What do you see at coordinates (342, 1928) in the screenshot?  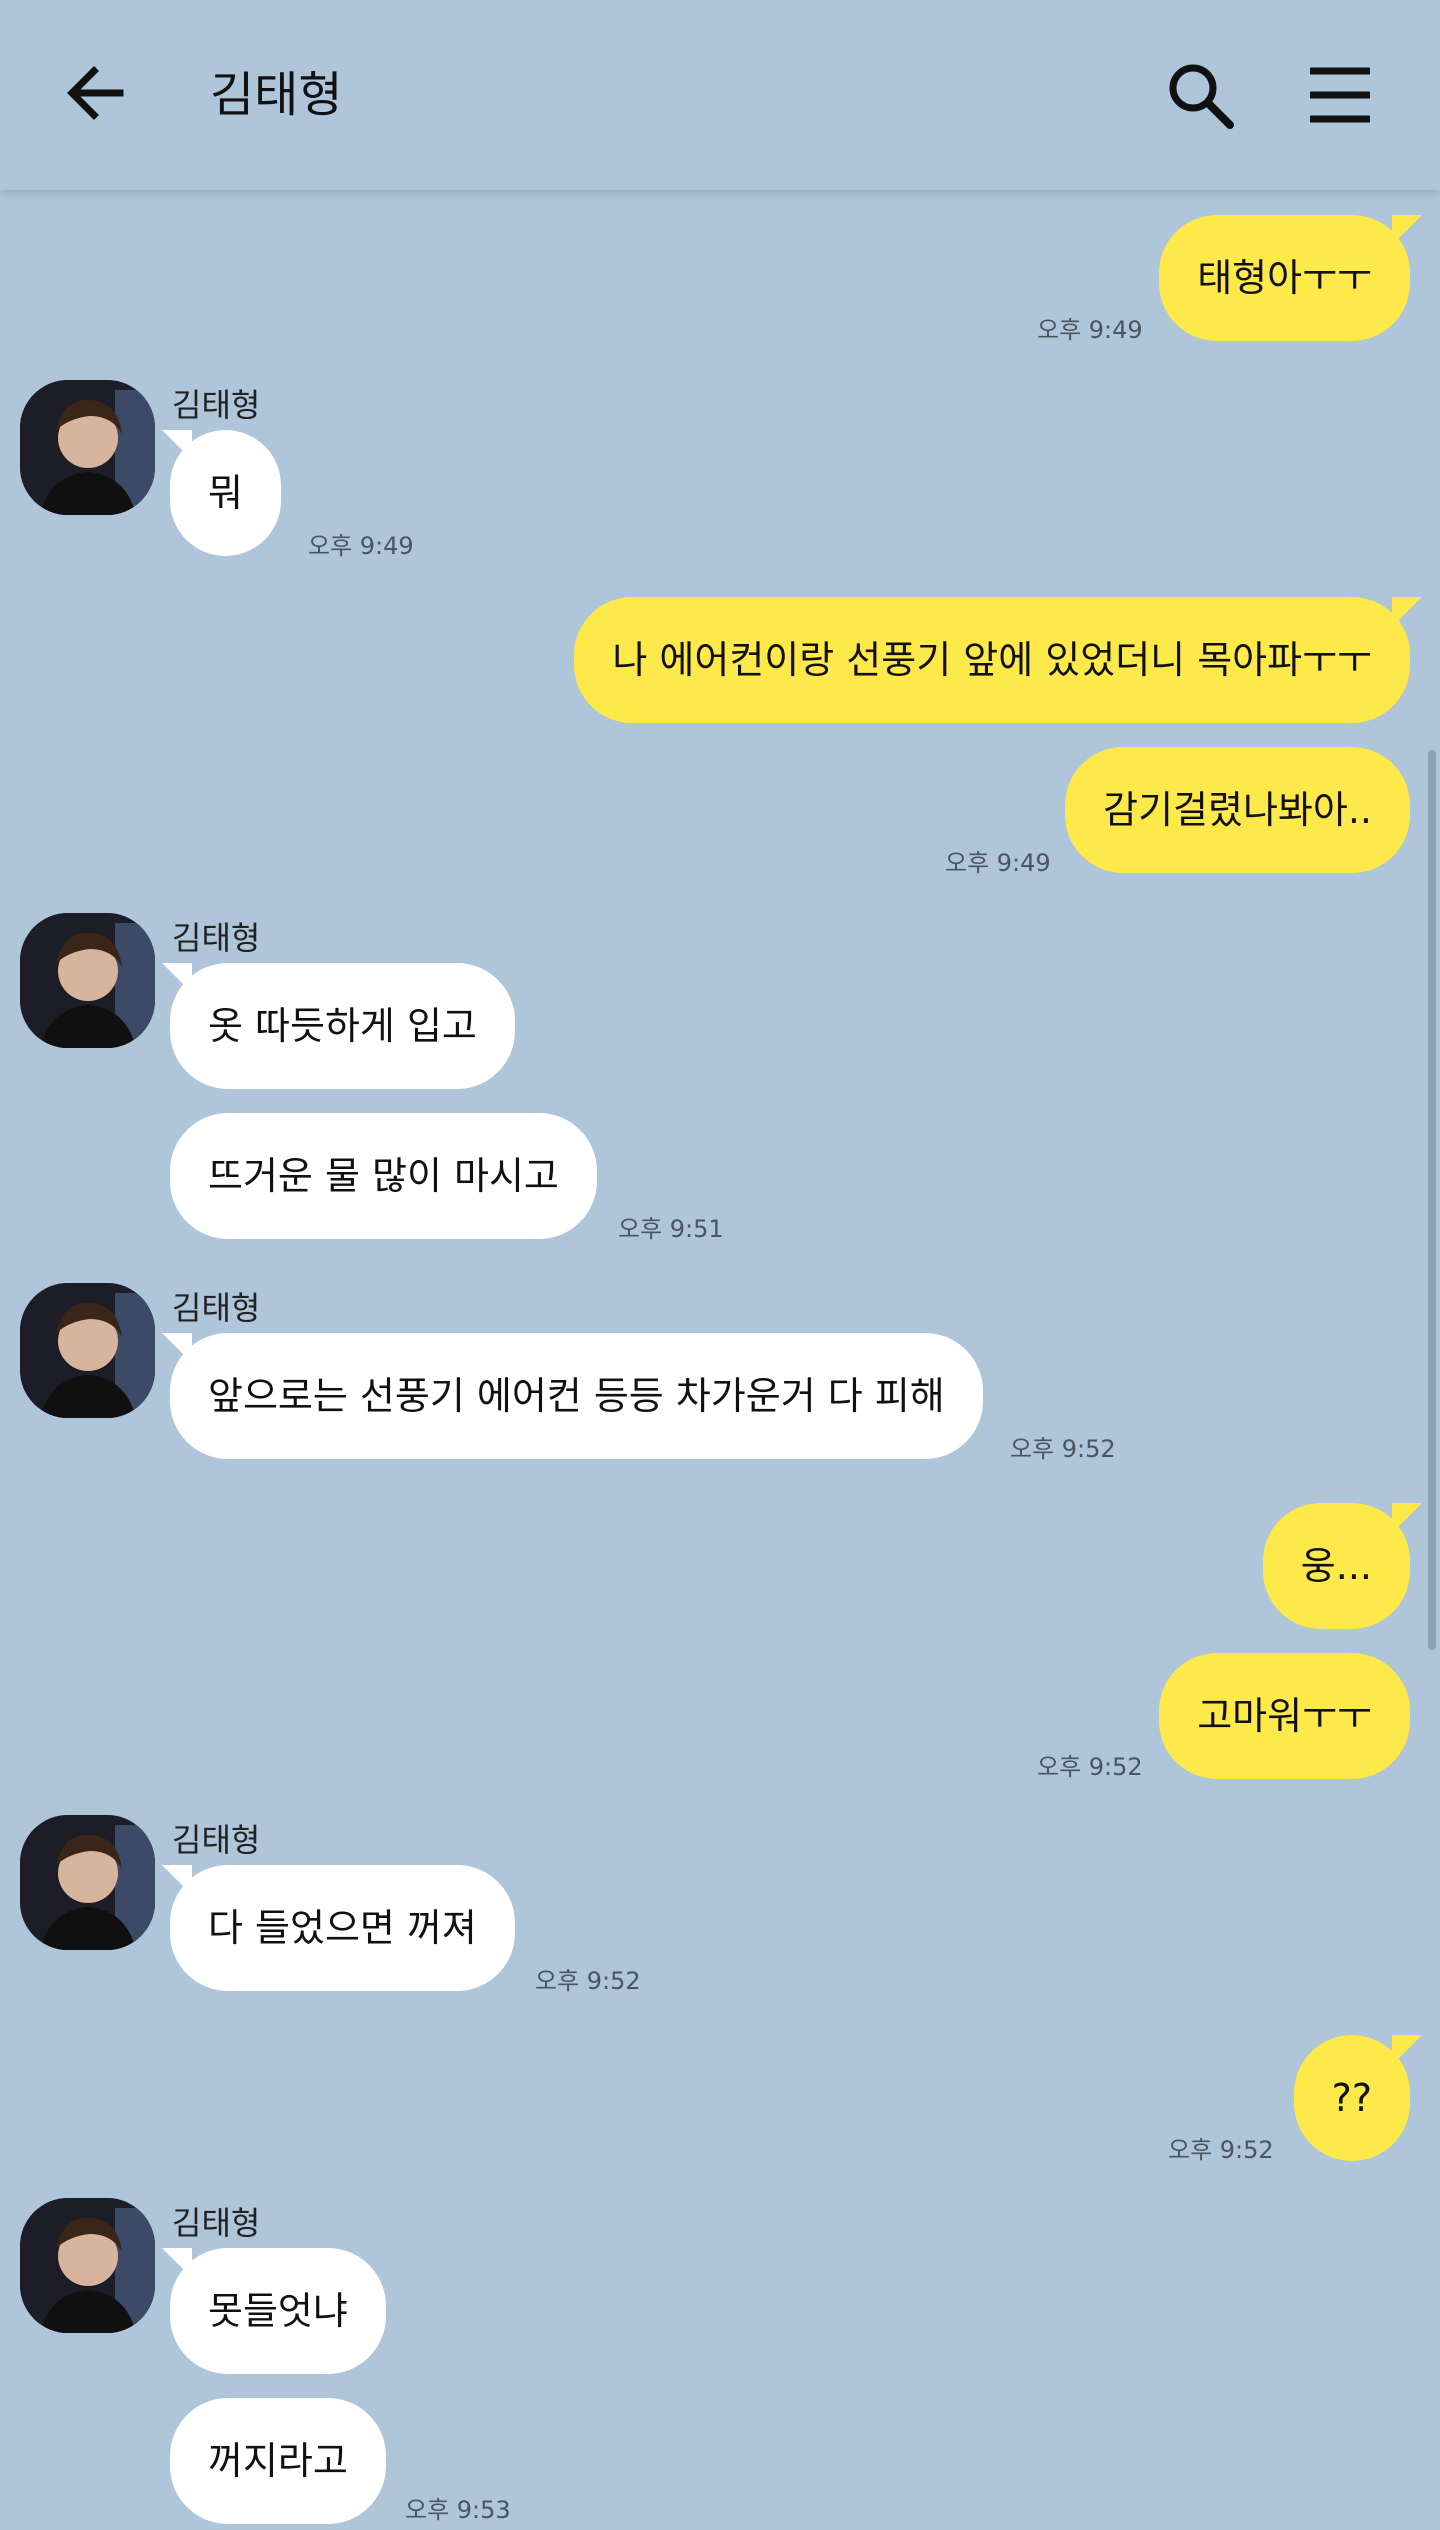 I see `their-message-bubble: 다 들었으면 꺼져` at bounding box center [342, 1928].